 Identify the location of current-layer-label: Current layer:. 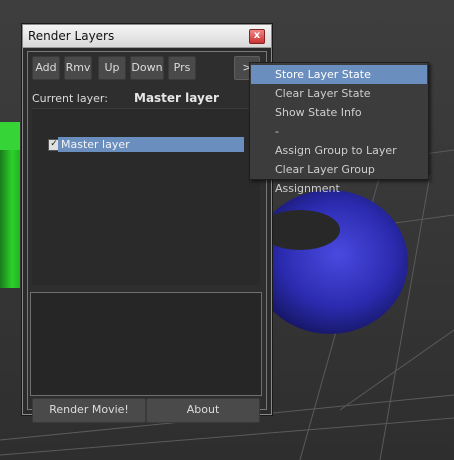
(70, 98).